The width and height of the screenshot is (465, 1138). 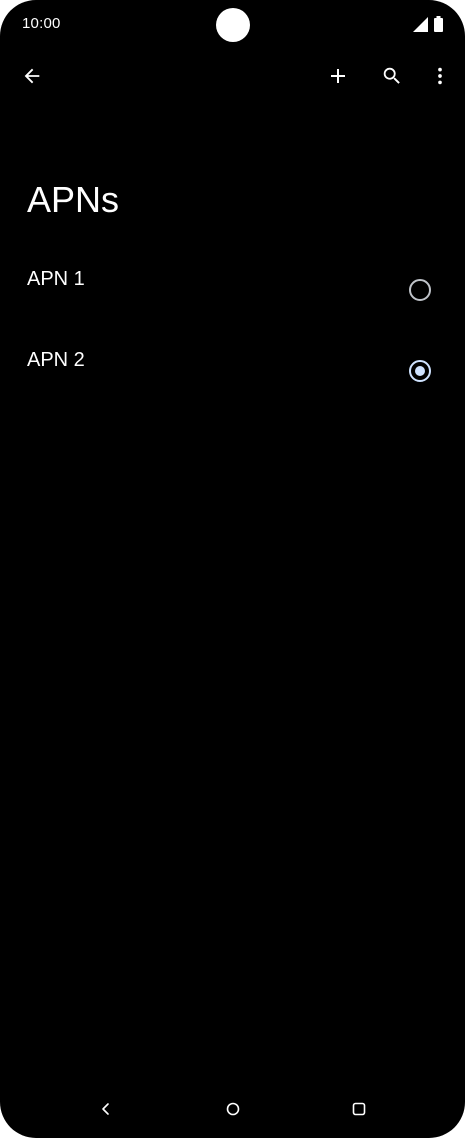 I want to click on nav-back-button, so click(x=106, y=1111).